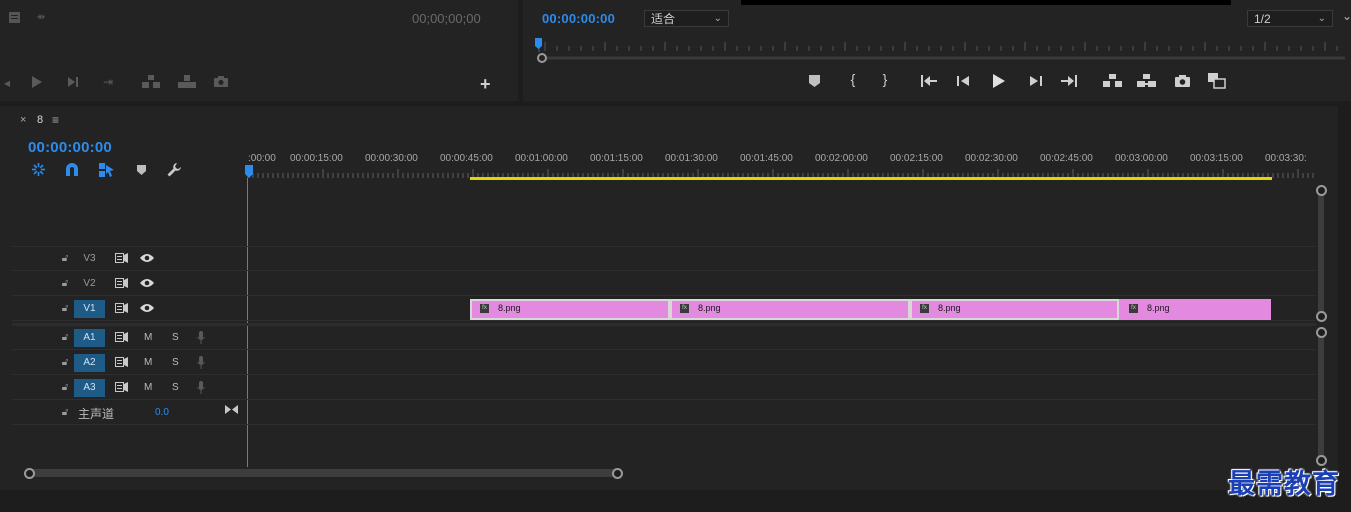  What do you see at coordinates (1000, 81) in the screenshot?
I see `play-button` at bounding box center [1000, 81].